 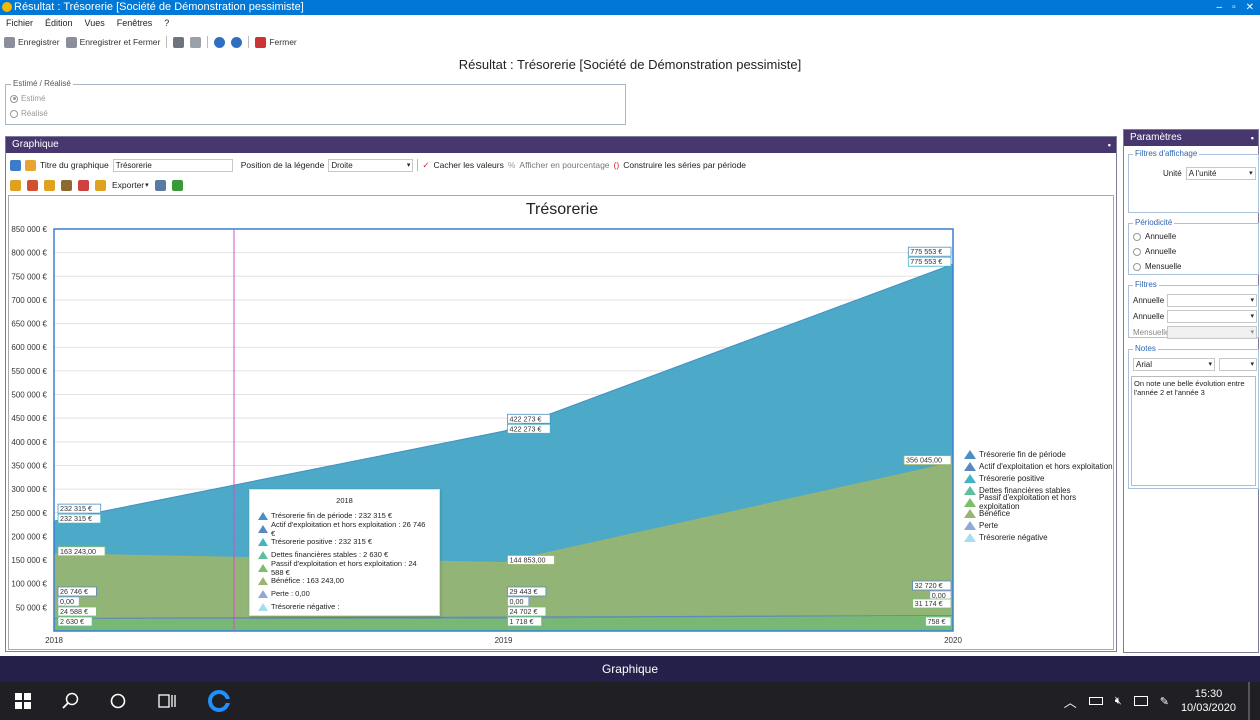 What do you see at coordinates (468, 165) in the screenshot?
I see `hide-values-button: Cacher les valeurs` at bounding box center [468, 165].